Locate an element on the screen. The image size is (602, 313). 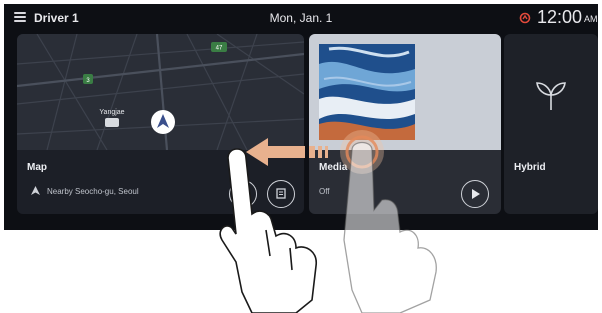
map-card-title: Map is located at coordinates (37, 167).